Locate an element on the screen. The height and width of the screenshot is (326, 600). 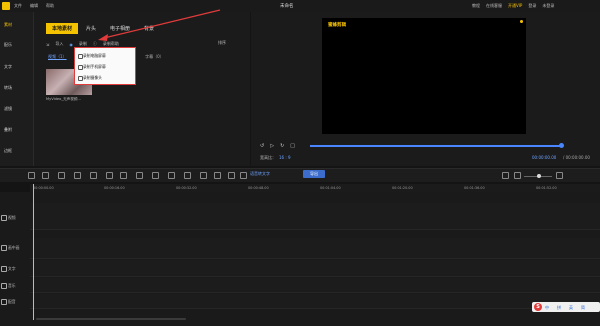
speech-icon is located at coordinates (243, 175).